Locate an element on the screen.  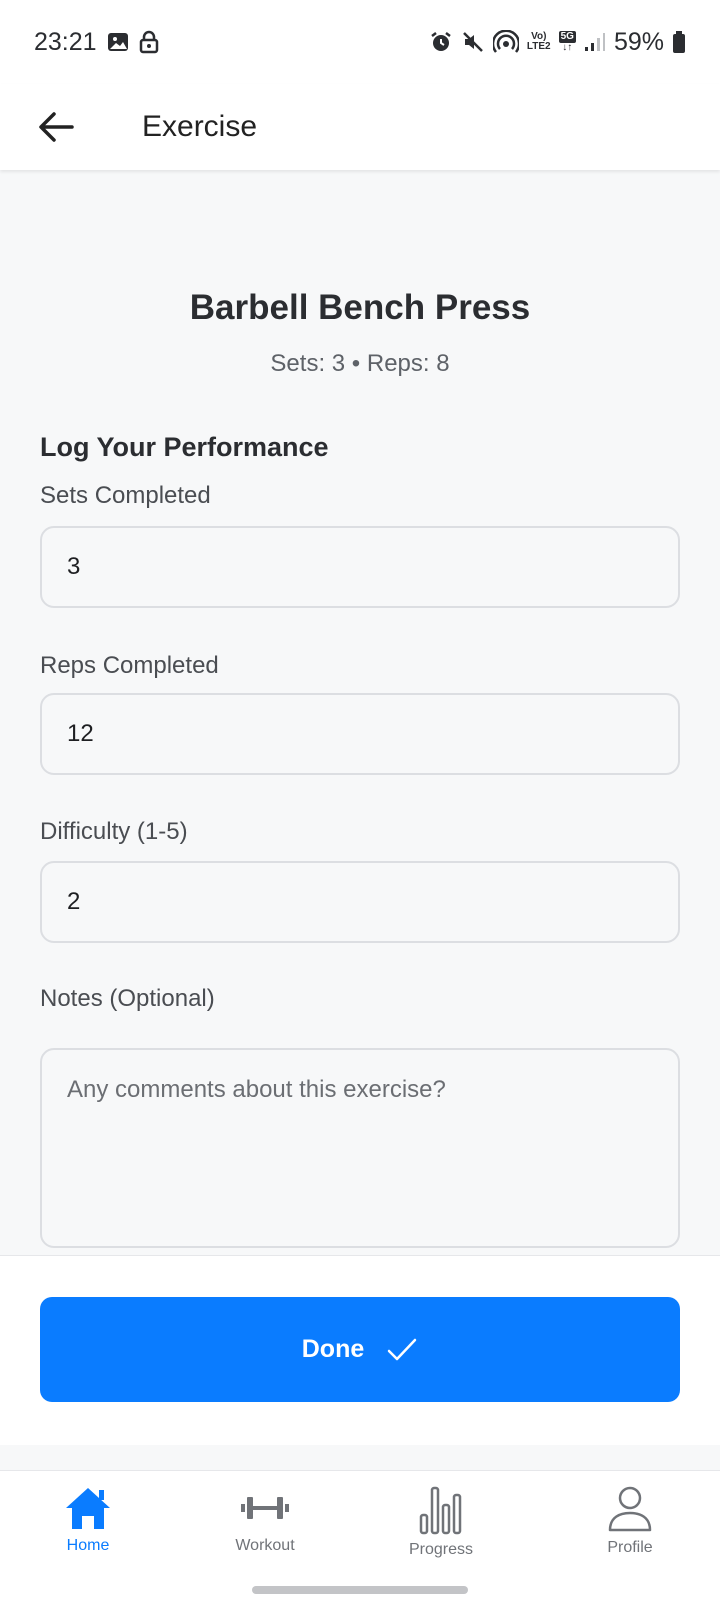
bar-chart-icon is located at coordinates (440, 1510).